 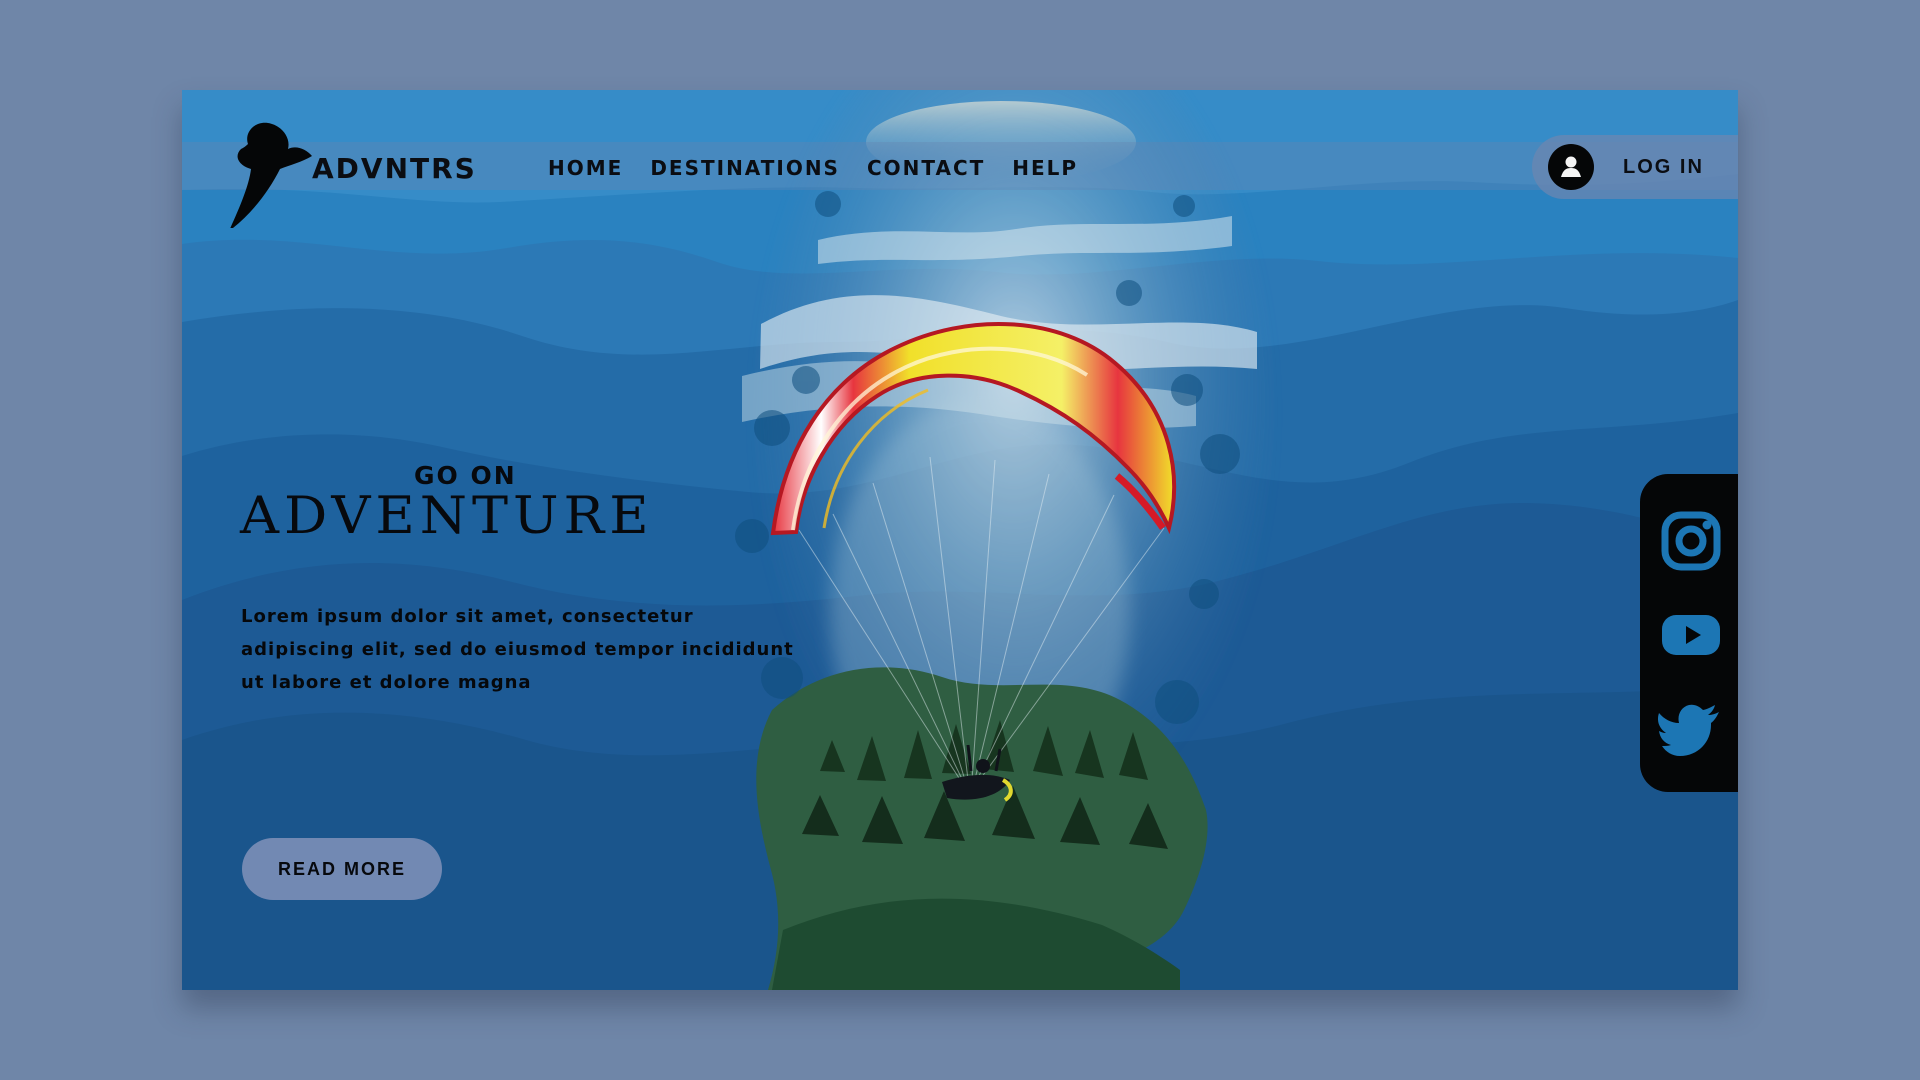 I want to click on hero-heading-group: GO ON ADVENTURE, so click(x=500, y=503).